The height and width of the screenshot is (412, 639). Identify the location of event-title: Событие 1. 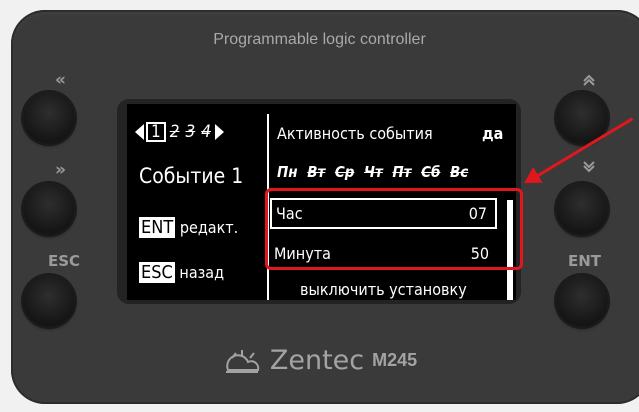
(191, 176).